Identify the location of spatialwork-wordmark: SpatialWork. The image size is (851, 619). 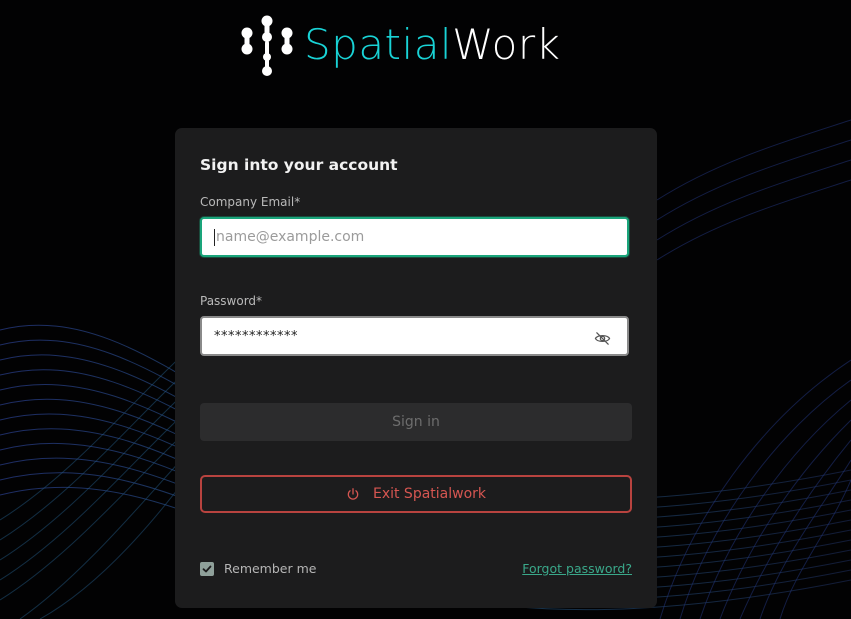
(432, 45).